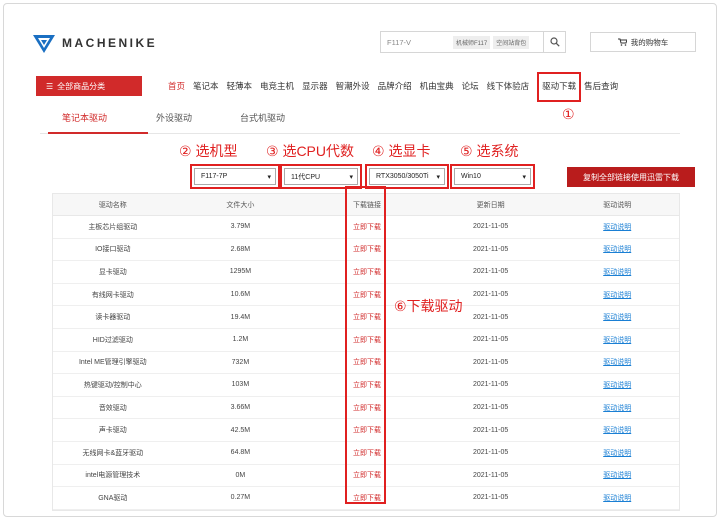 The width and height of the screenshot is (720, 520). What do you see at coordinates (240, 227) in the screenshot?
I see `file-size-cell: 3.79M` at bounding box center [240, 227].